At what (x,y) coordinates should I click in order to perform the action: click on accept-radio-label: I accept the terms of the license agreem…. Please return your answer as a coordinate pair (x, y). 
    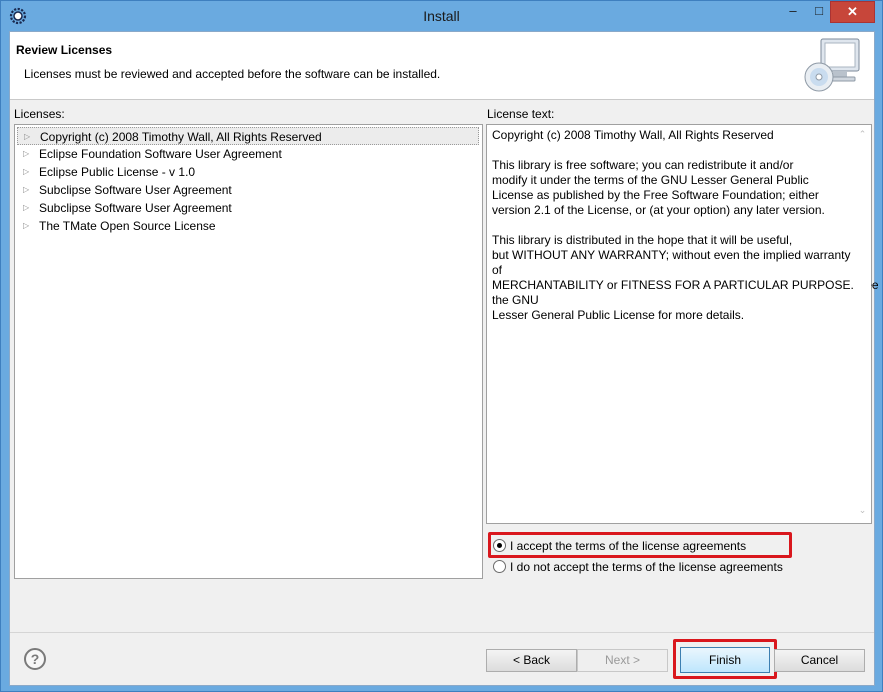
    Looking at the image, I should click on (628, 546).